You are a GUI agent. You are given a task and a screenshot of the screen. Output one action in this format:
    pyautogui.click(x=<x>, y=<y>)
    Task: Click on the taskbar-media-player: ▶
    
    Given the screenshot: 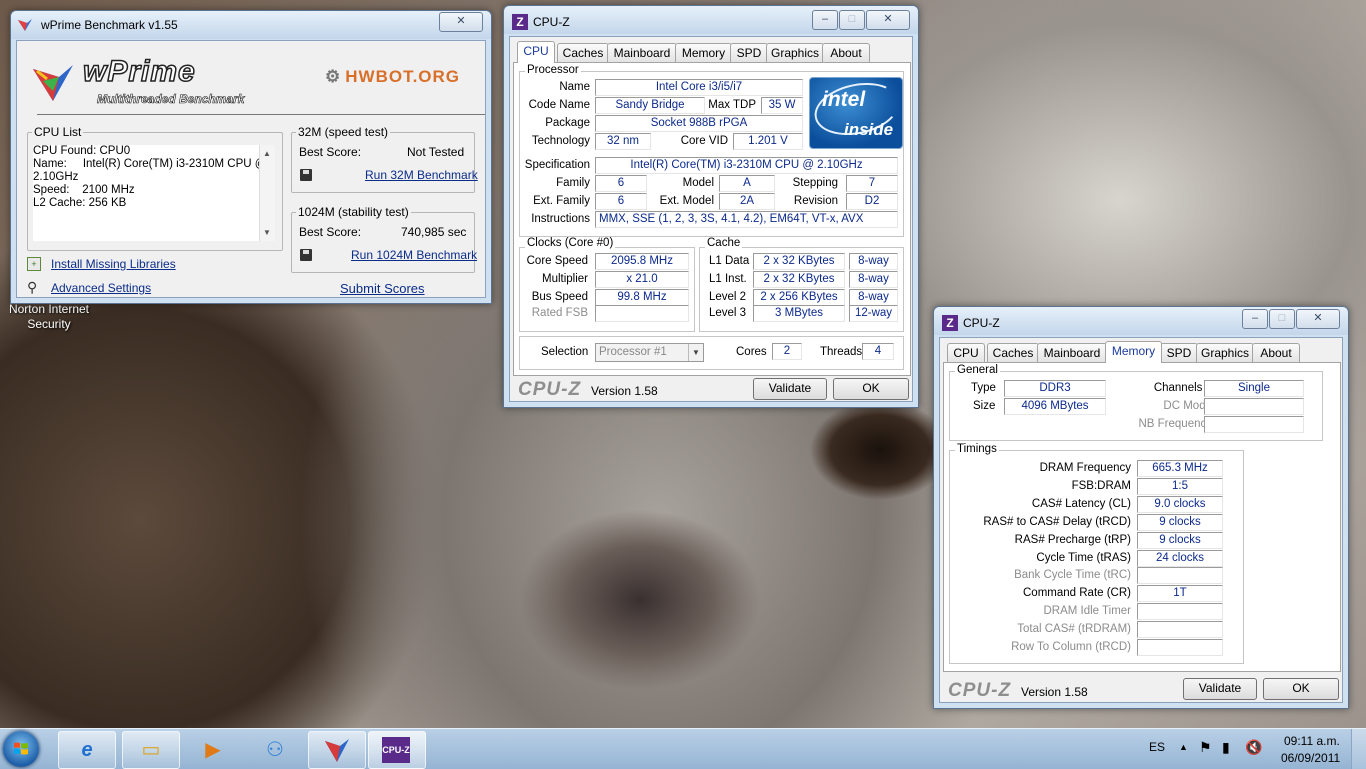 What is the action you would take?
    pyautogui.click(x=213, y=750)
    